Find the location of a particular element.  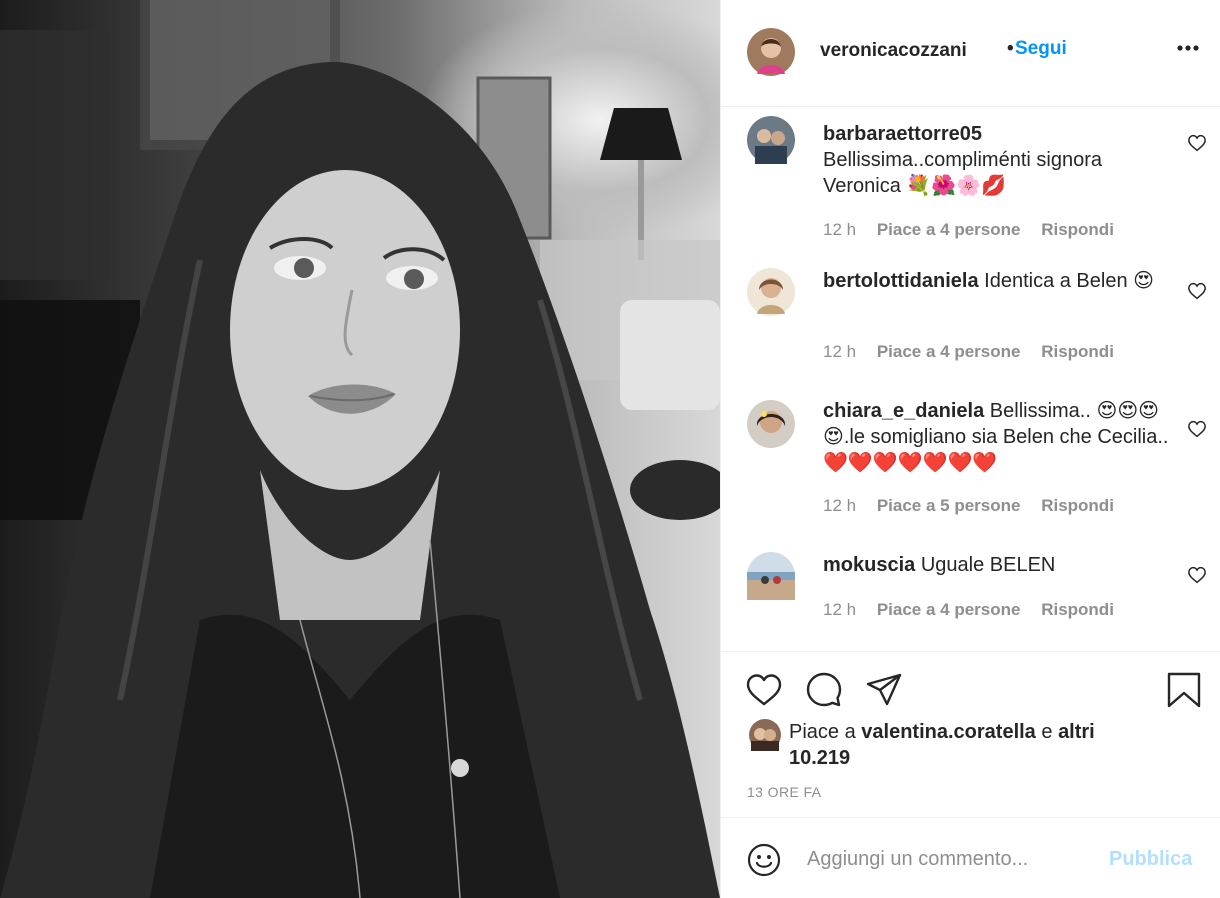

comment-bubble-icon is located at coordinates (824, 690).